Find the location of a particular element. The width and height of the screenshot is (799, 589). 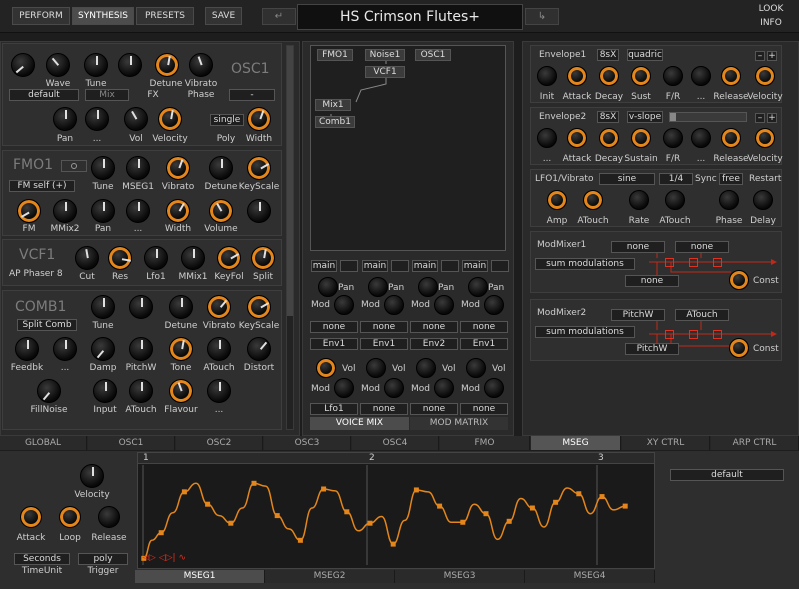

fmo1-keyscale-knob is located at coordinates (259, 168).